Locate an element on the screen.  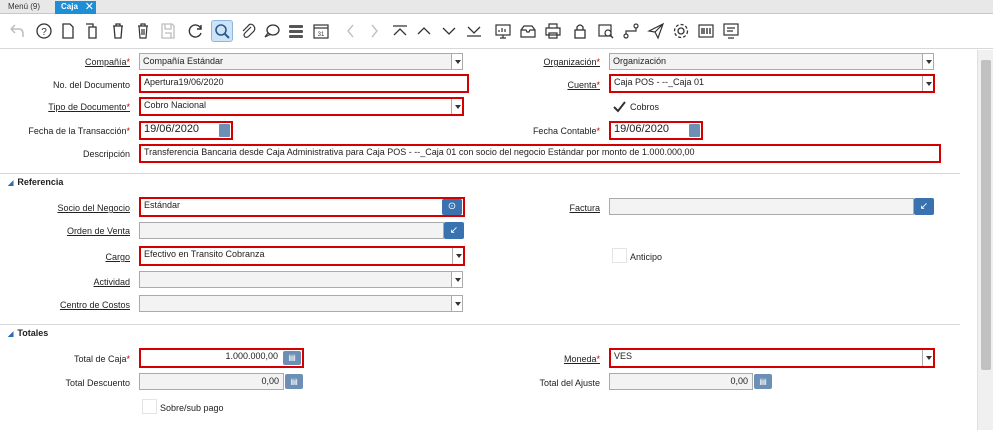
save-icon is located at coordinates (168, 31).